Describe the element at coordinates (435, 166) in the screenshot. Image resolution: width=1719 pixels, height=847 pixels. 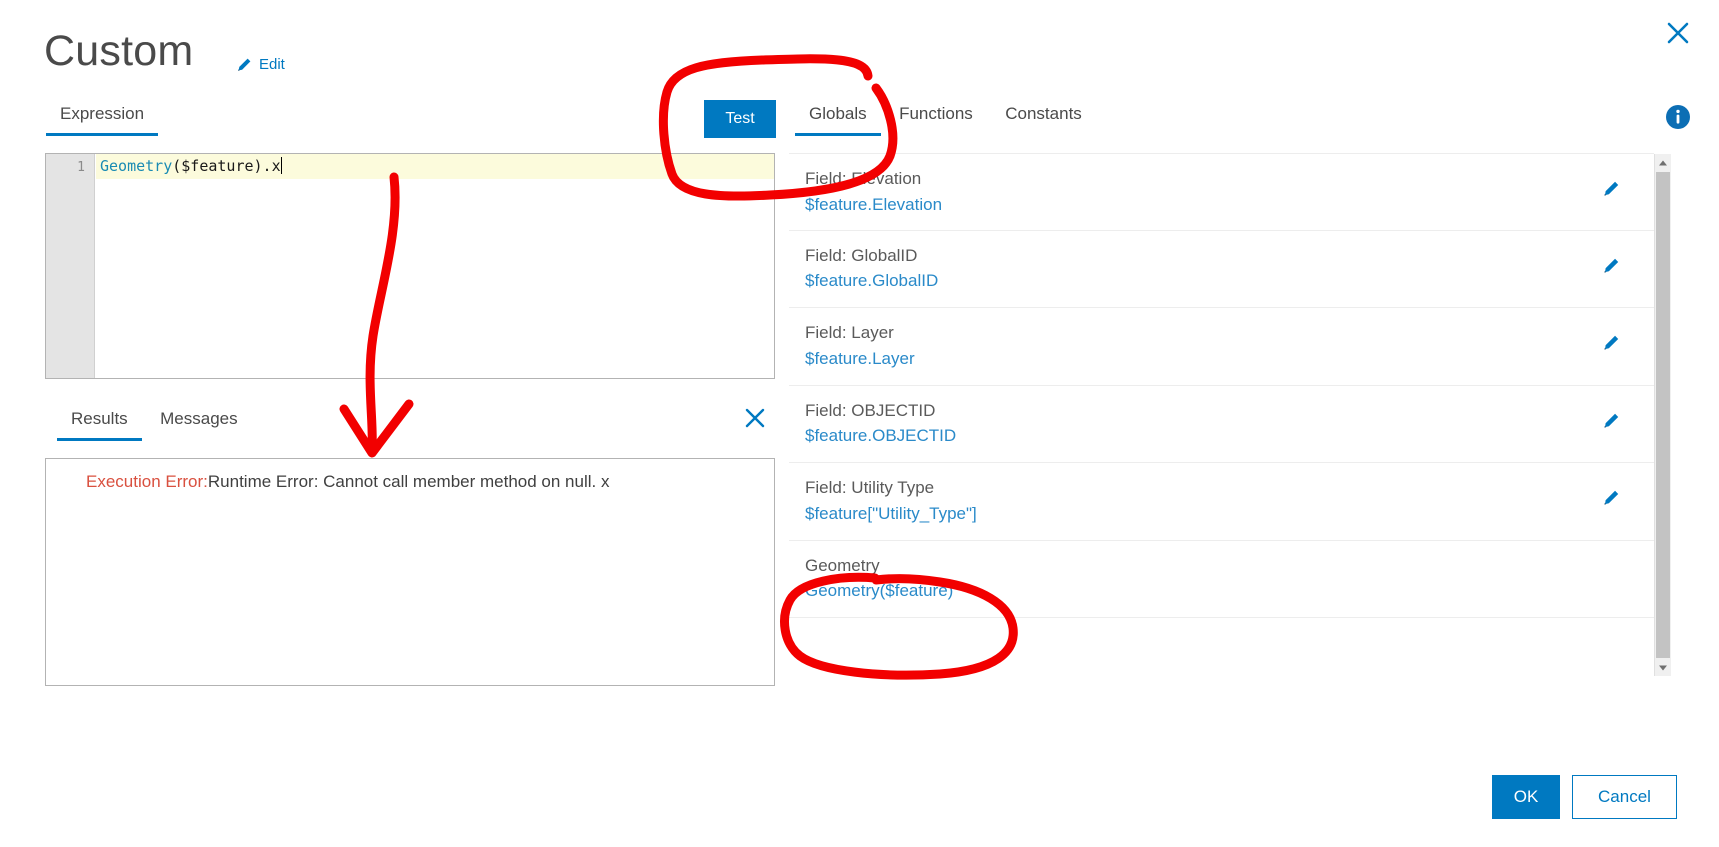
I see `code-line: Geometry($feature).x` at that location.